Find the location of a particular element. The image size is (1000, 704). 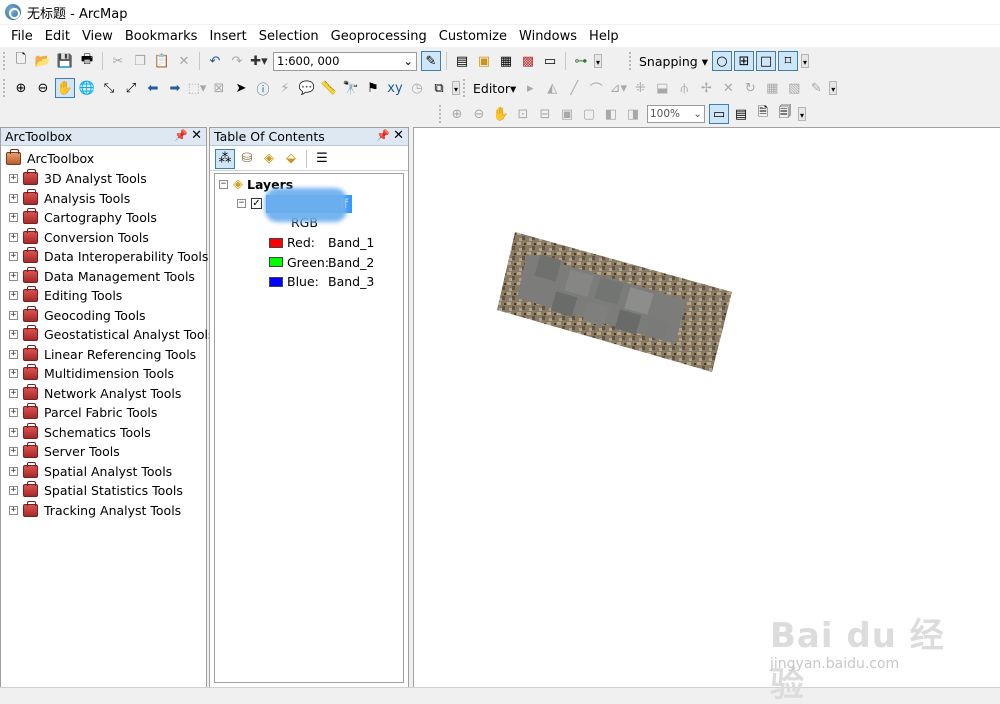

toolbox-item: + Geocoding Tools is located at coordinates (77, 315).